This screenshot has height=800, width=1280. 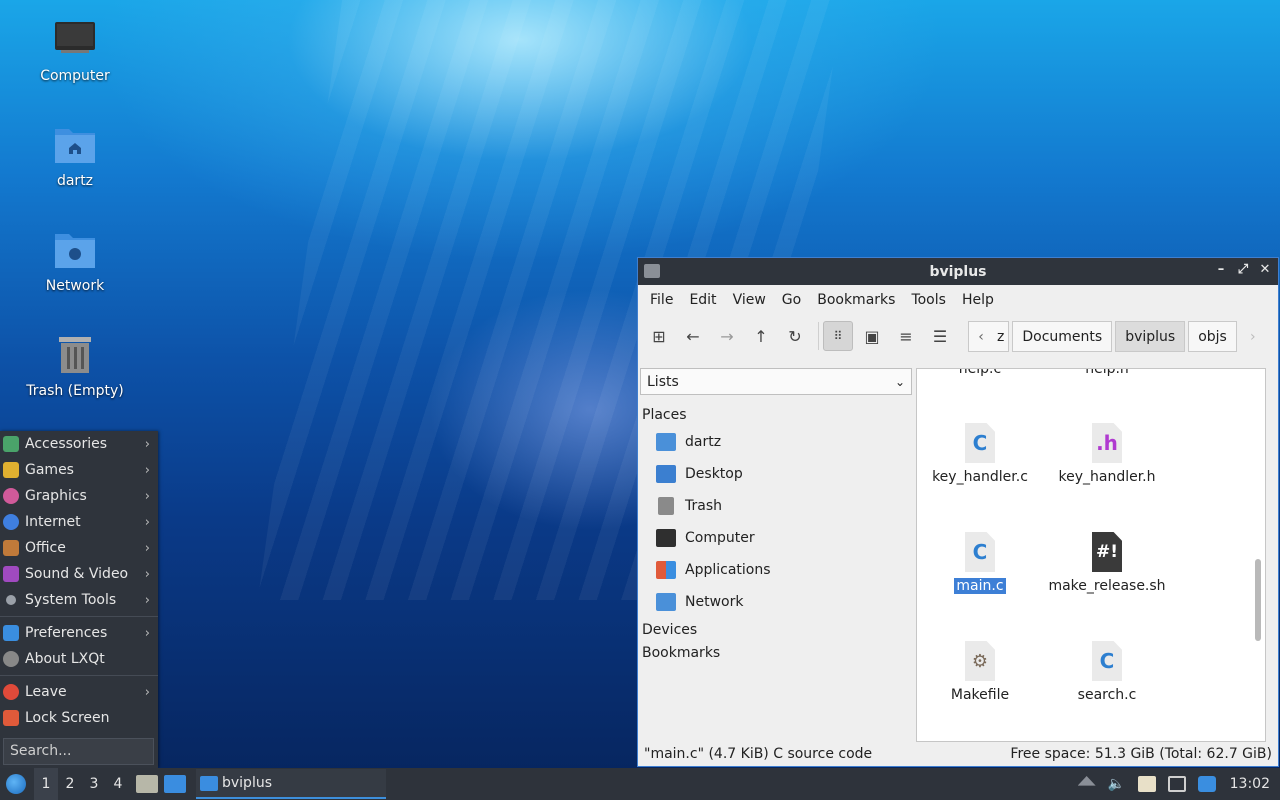 I want to click on menu-item-accessories: Accessories ›, so click(x=79, y=444).